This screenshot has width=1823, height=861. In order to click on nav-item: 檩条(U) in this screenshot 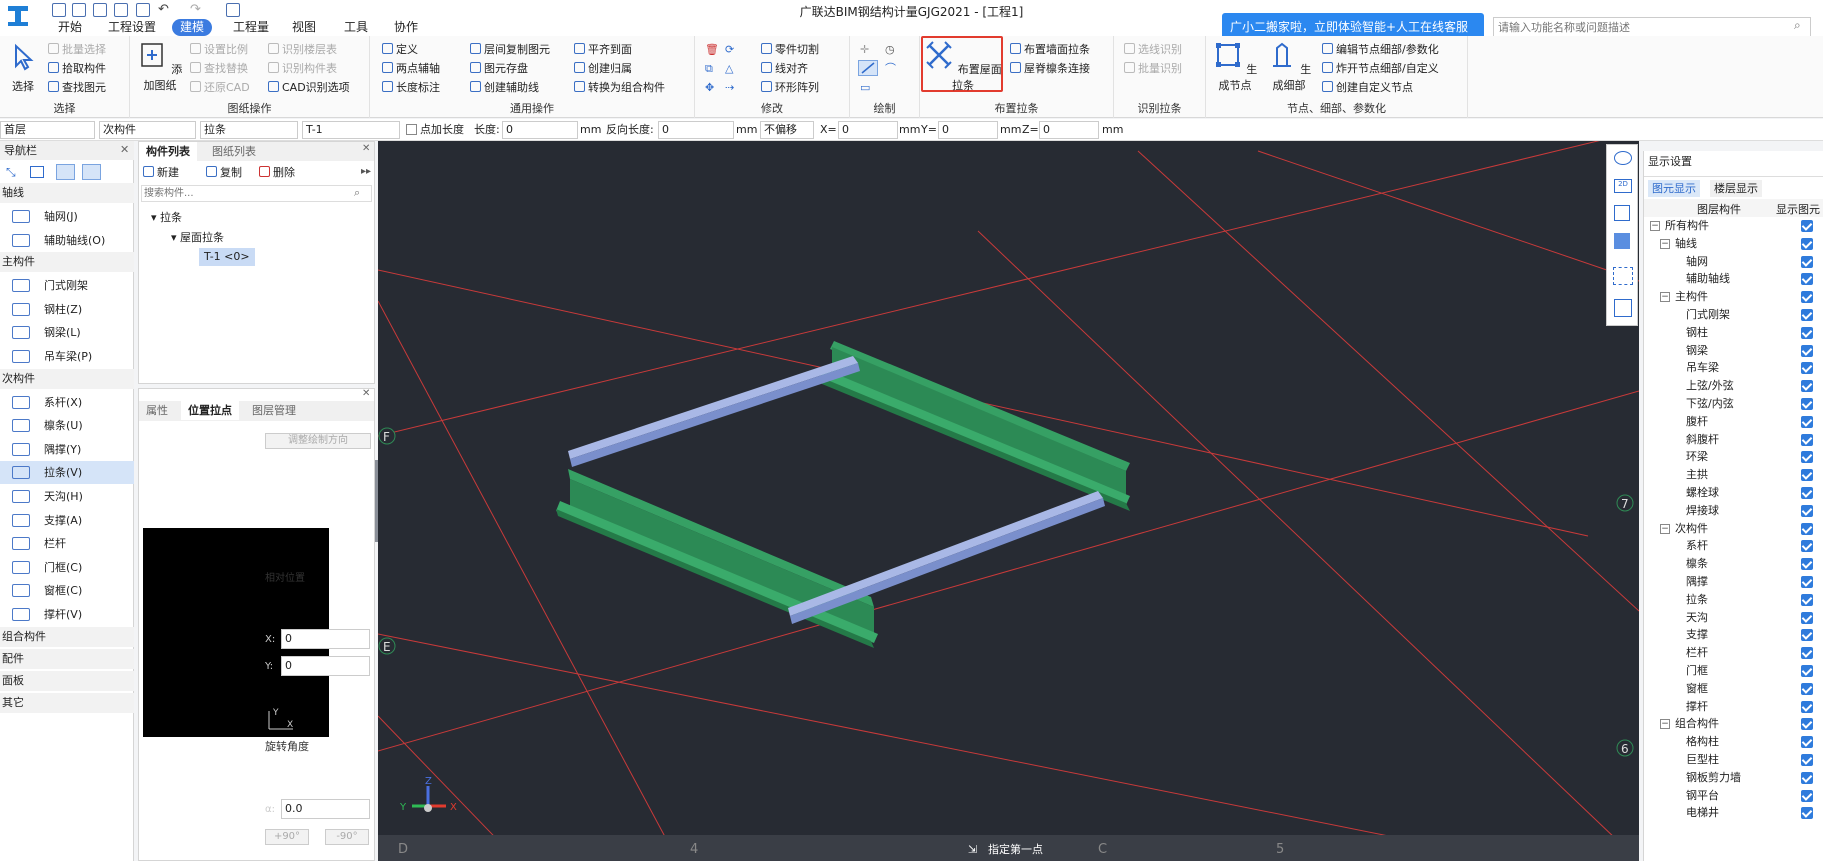, I will do `click(67, 425)`.